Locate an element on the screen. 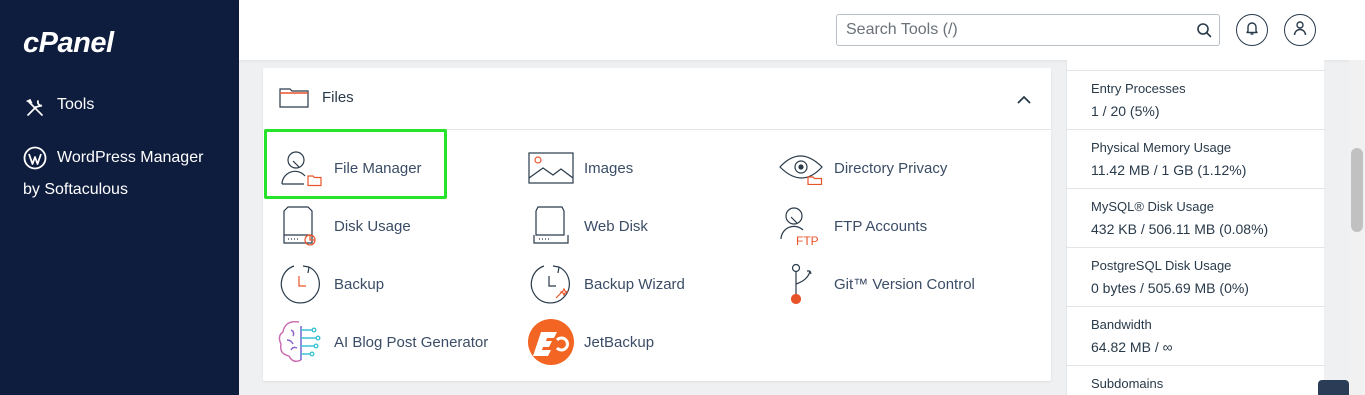 The image size is (1365, 395). tool-label: Disk Usage is located at coordinates (372, 226).